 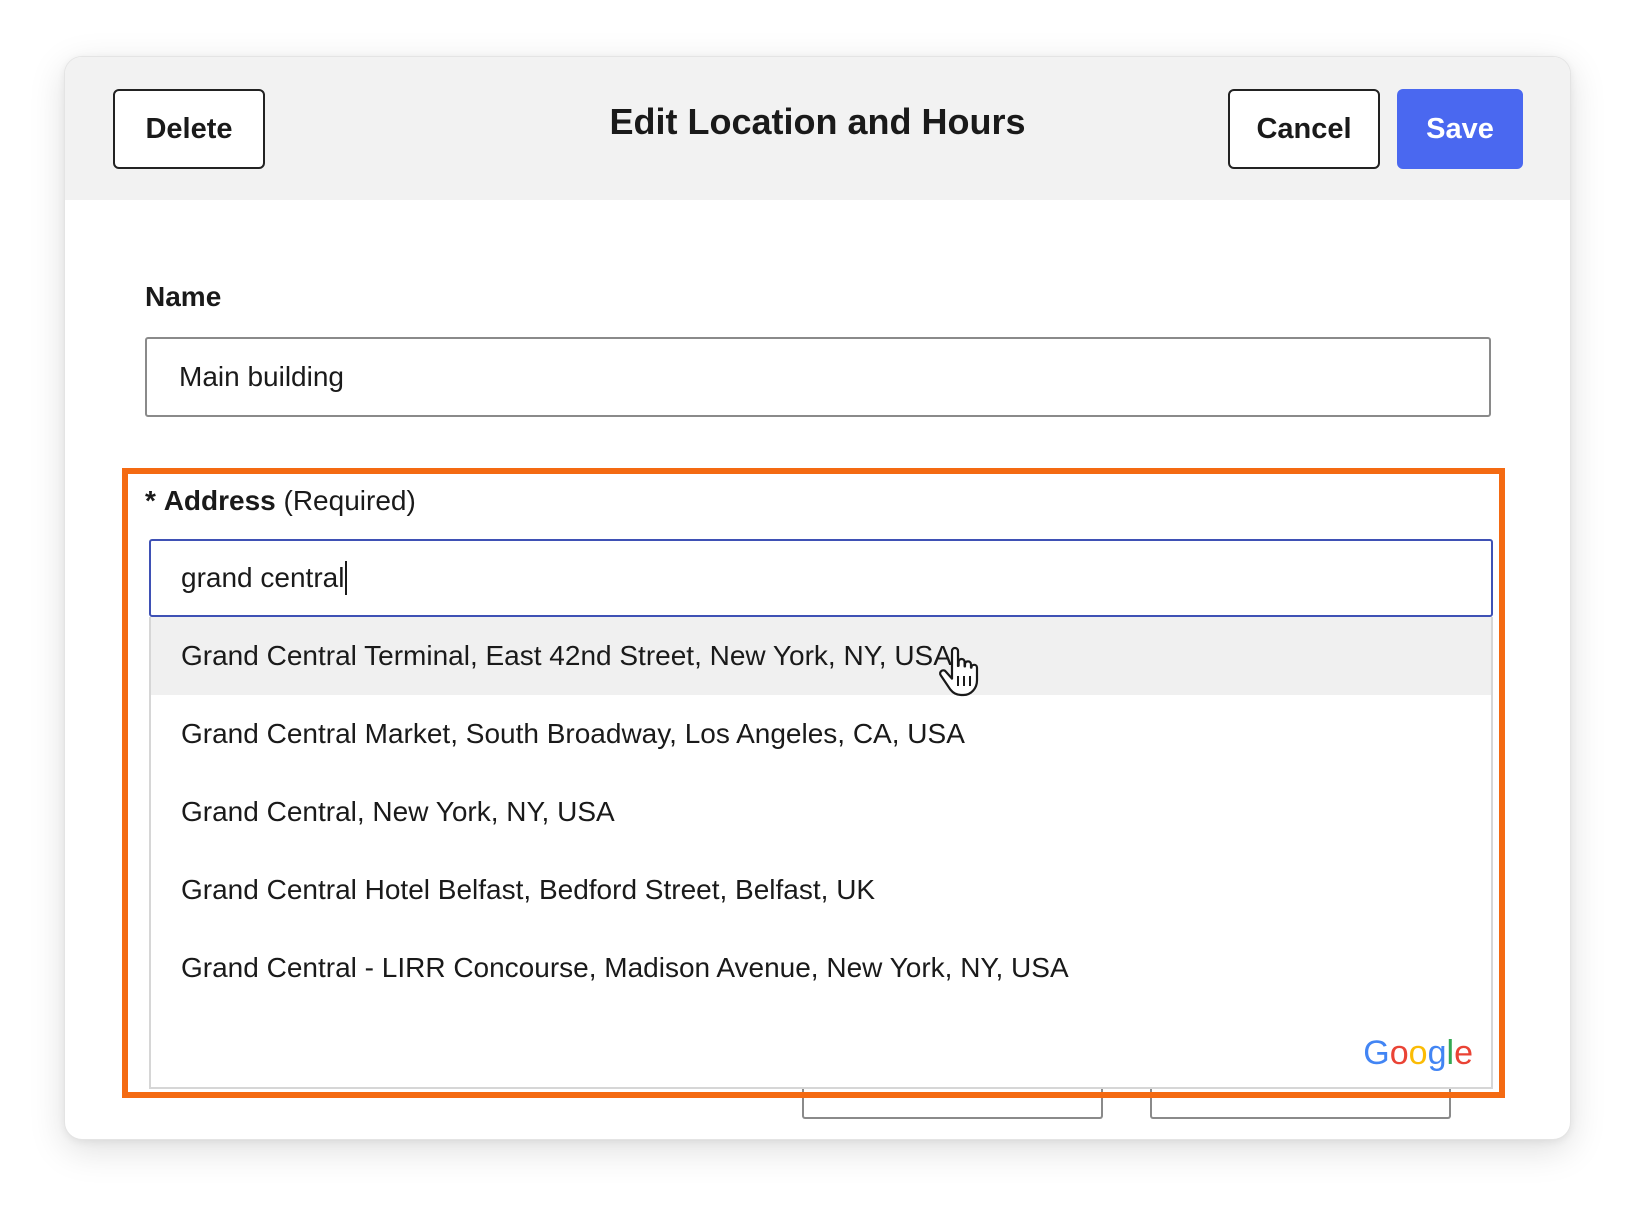 I want to click on address-input-value: grand central, so click(x=263, y=577).